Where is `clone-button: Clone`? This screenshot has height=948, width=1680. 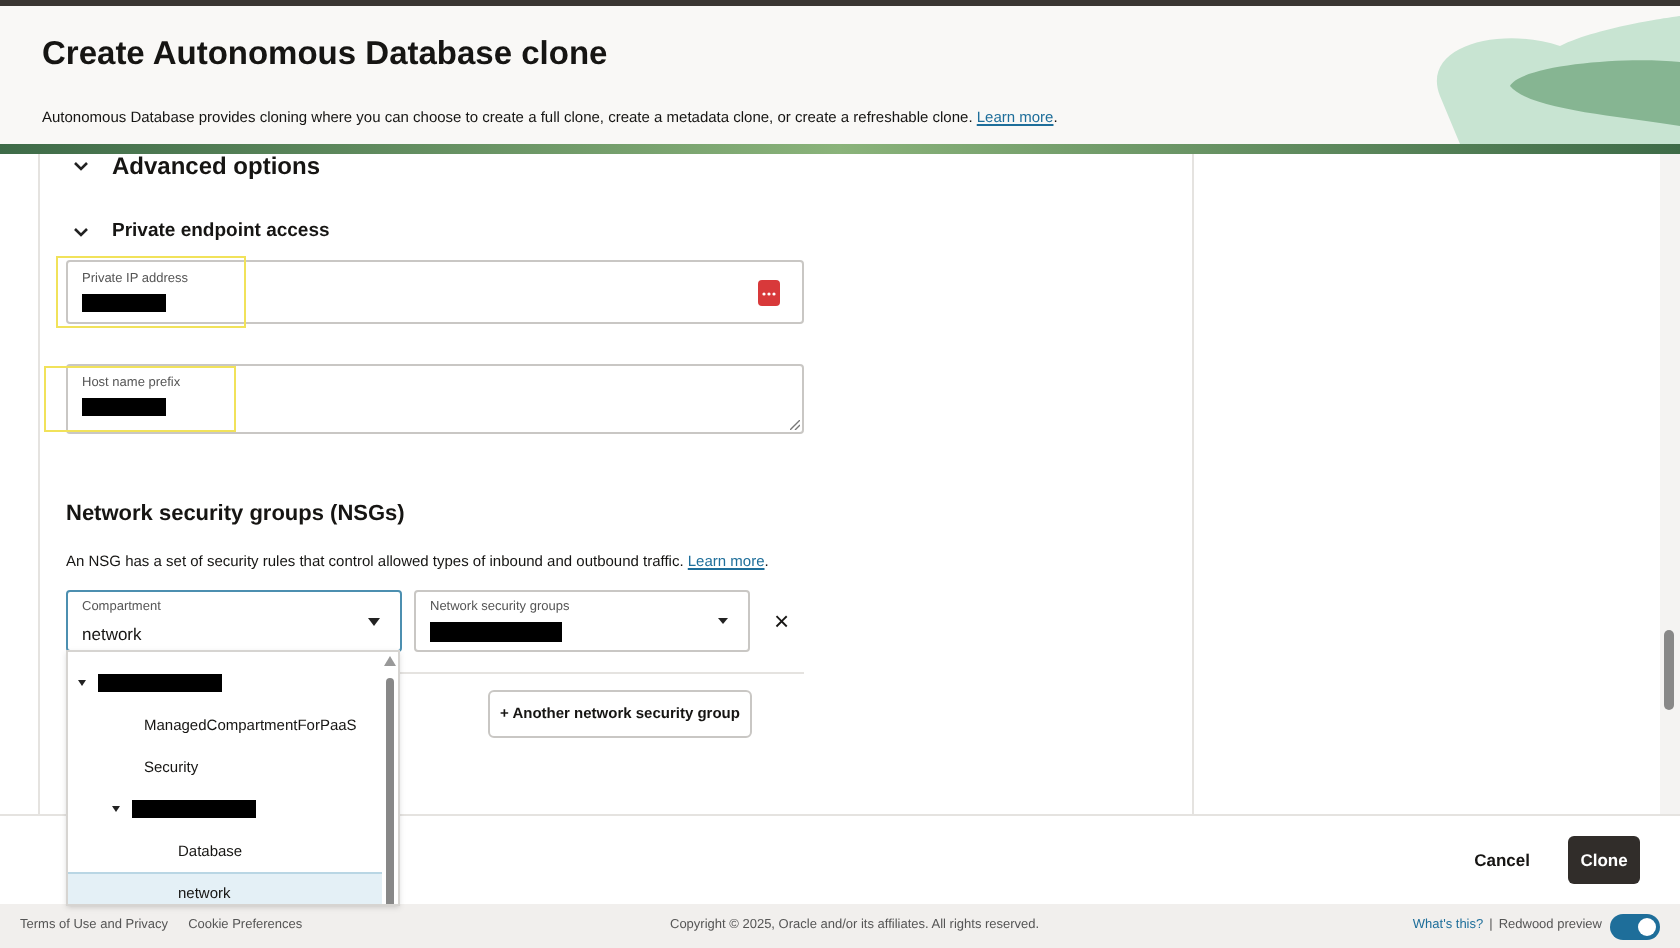 clone-button: Clone is located at coordinates (1604, 860).